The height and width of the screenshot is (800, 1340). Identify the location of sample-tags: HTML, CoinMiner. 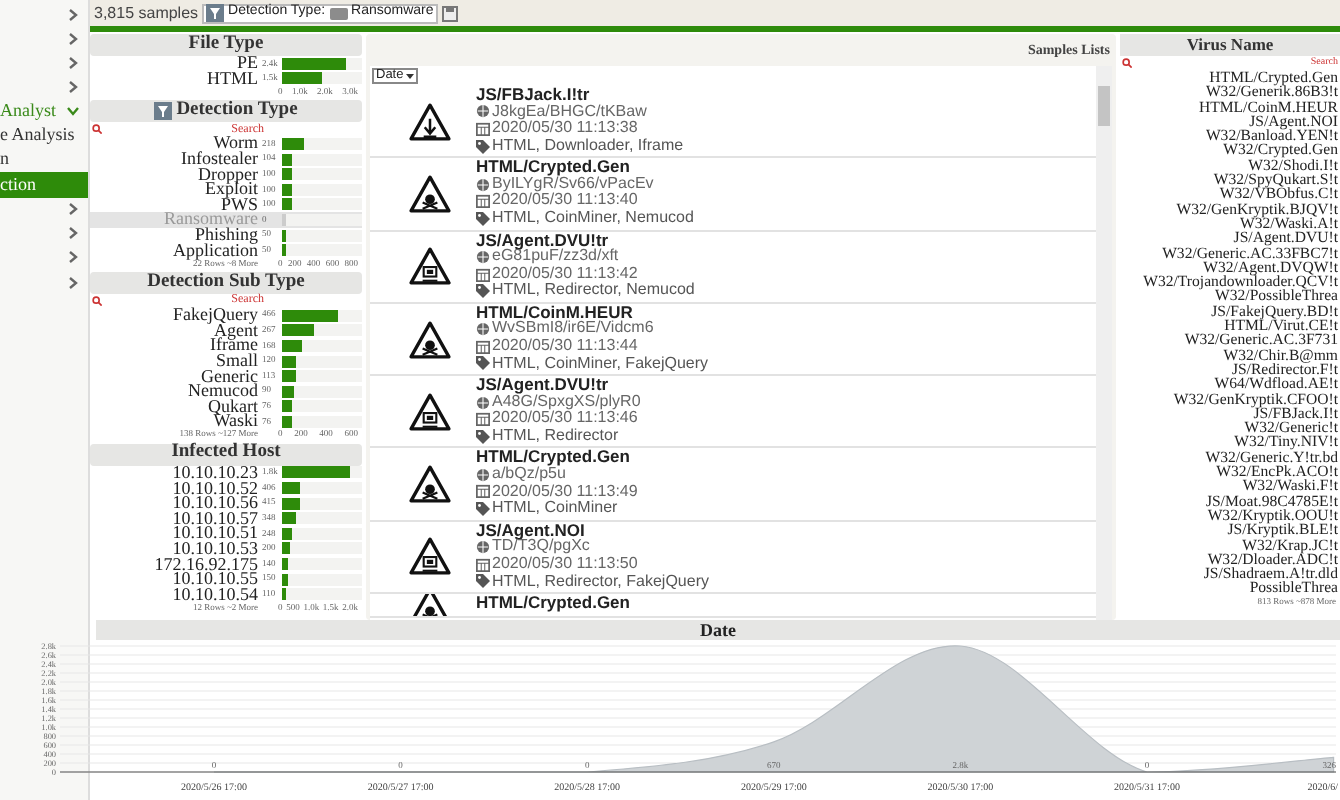
(555, 509).